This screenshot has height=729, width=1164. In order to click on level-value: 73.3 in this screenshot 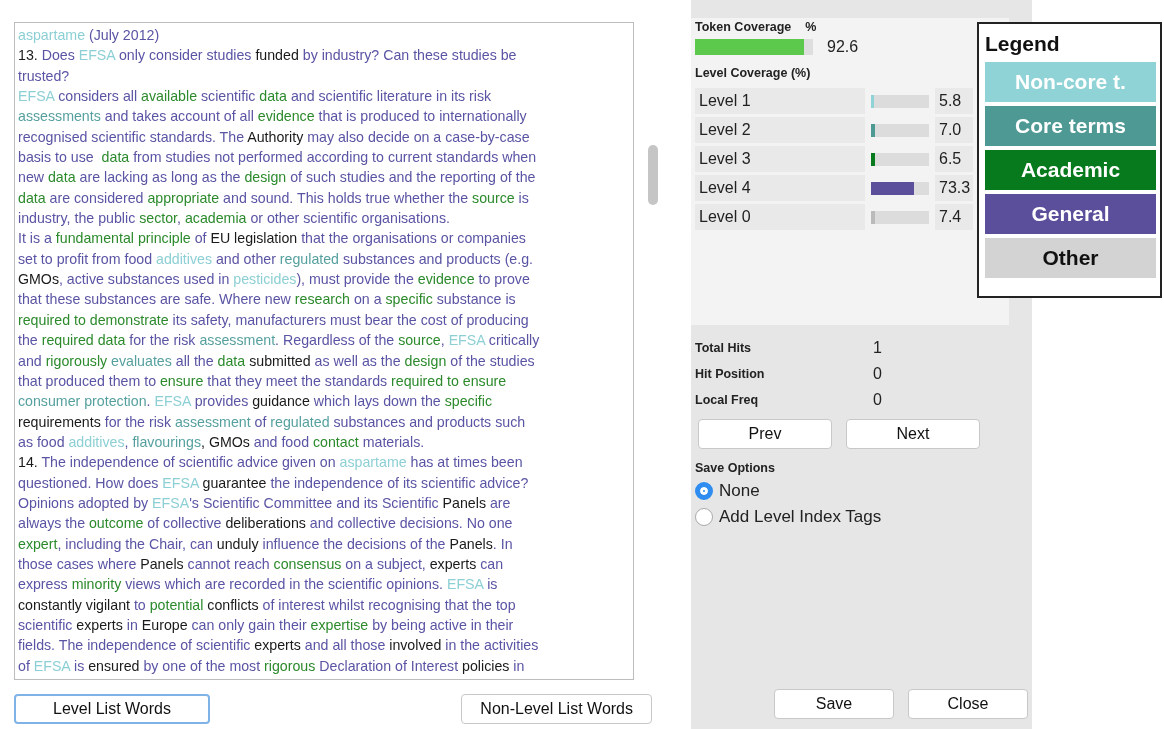, I will do `click(954, 188)`.